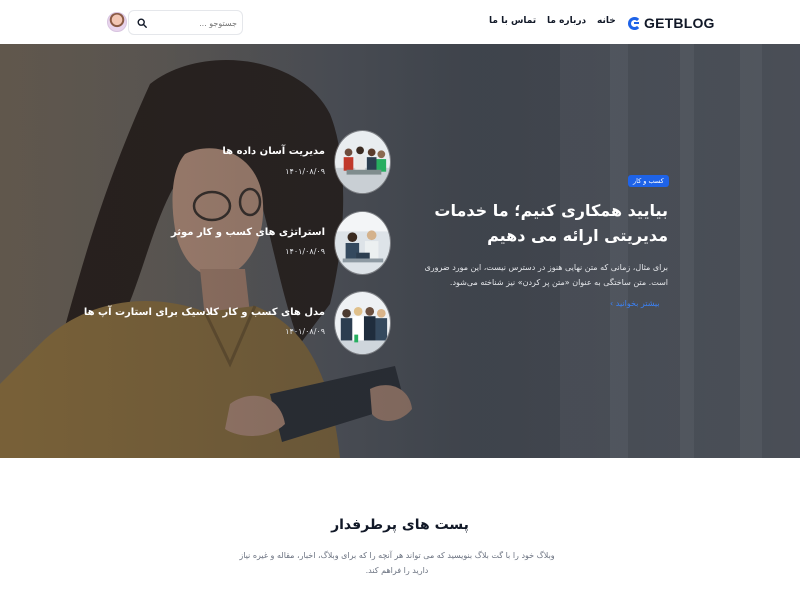 The height and width of the screenshot is (600, 800). I want to click on popular-posts-title: پست های پرطرفدار, so click(400, 525).